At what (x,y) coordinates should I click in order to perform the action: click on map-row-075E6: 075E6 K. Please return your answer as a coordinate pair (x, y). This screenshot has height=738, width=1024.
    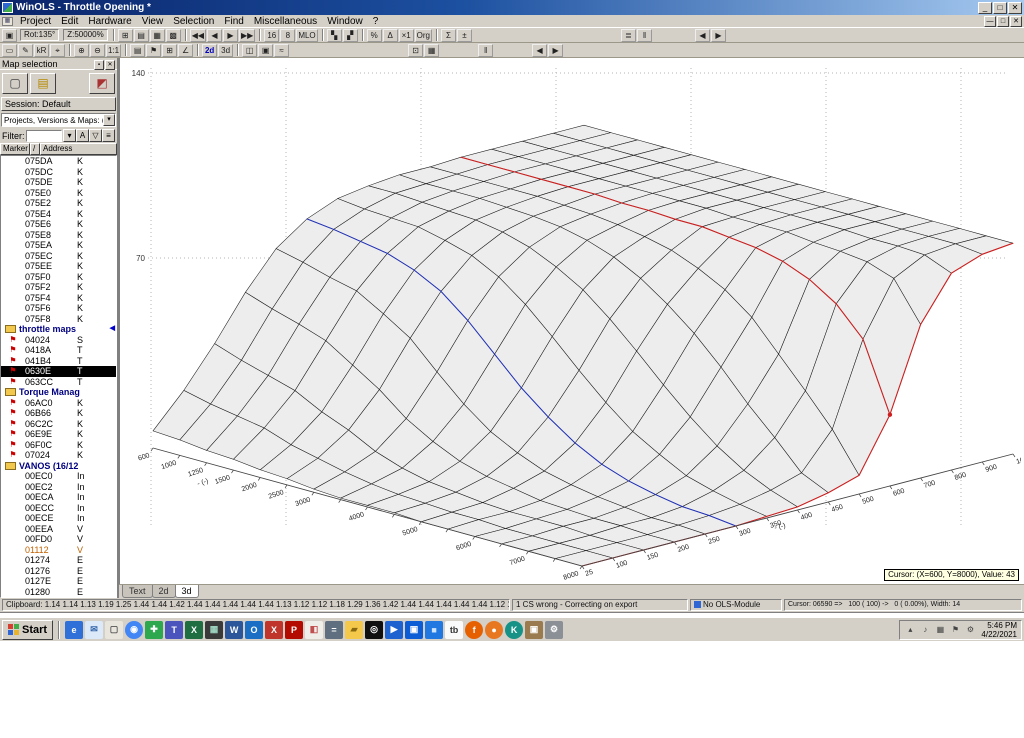
    Looking at the image, I should click on (58, 224).